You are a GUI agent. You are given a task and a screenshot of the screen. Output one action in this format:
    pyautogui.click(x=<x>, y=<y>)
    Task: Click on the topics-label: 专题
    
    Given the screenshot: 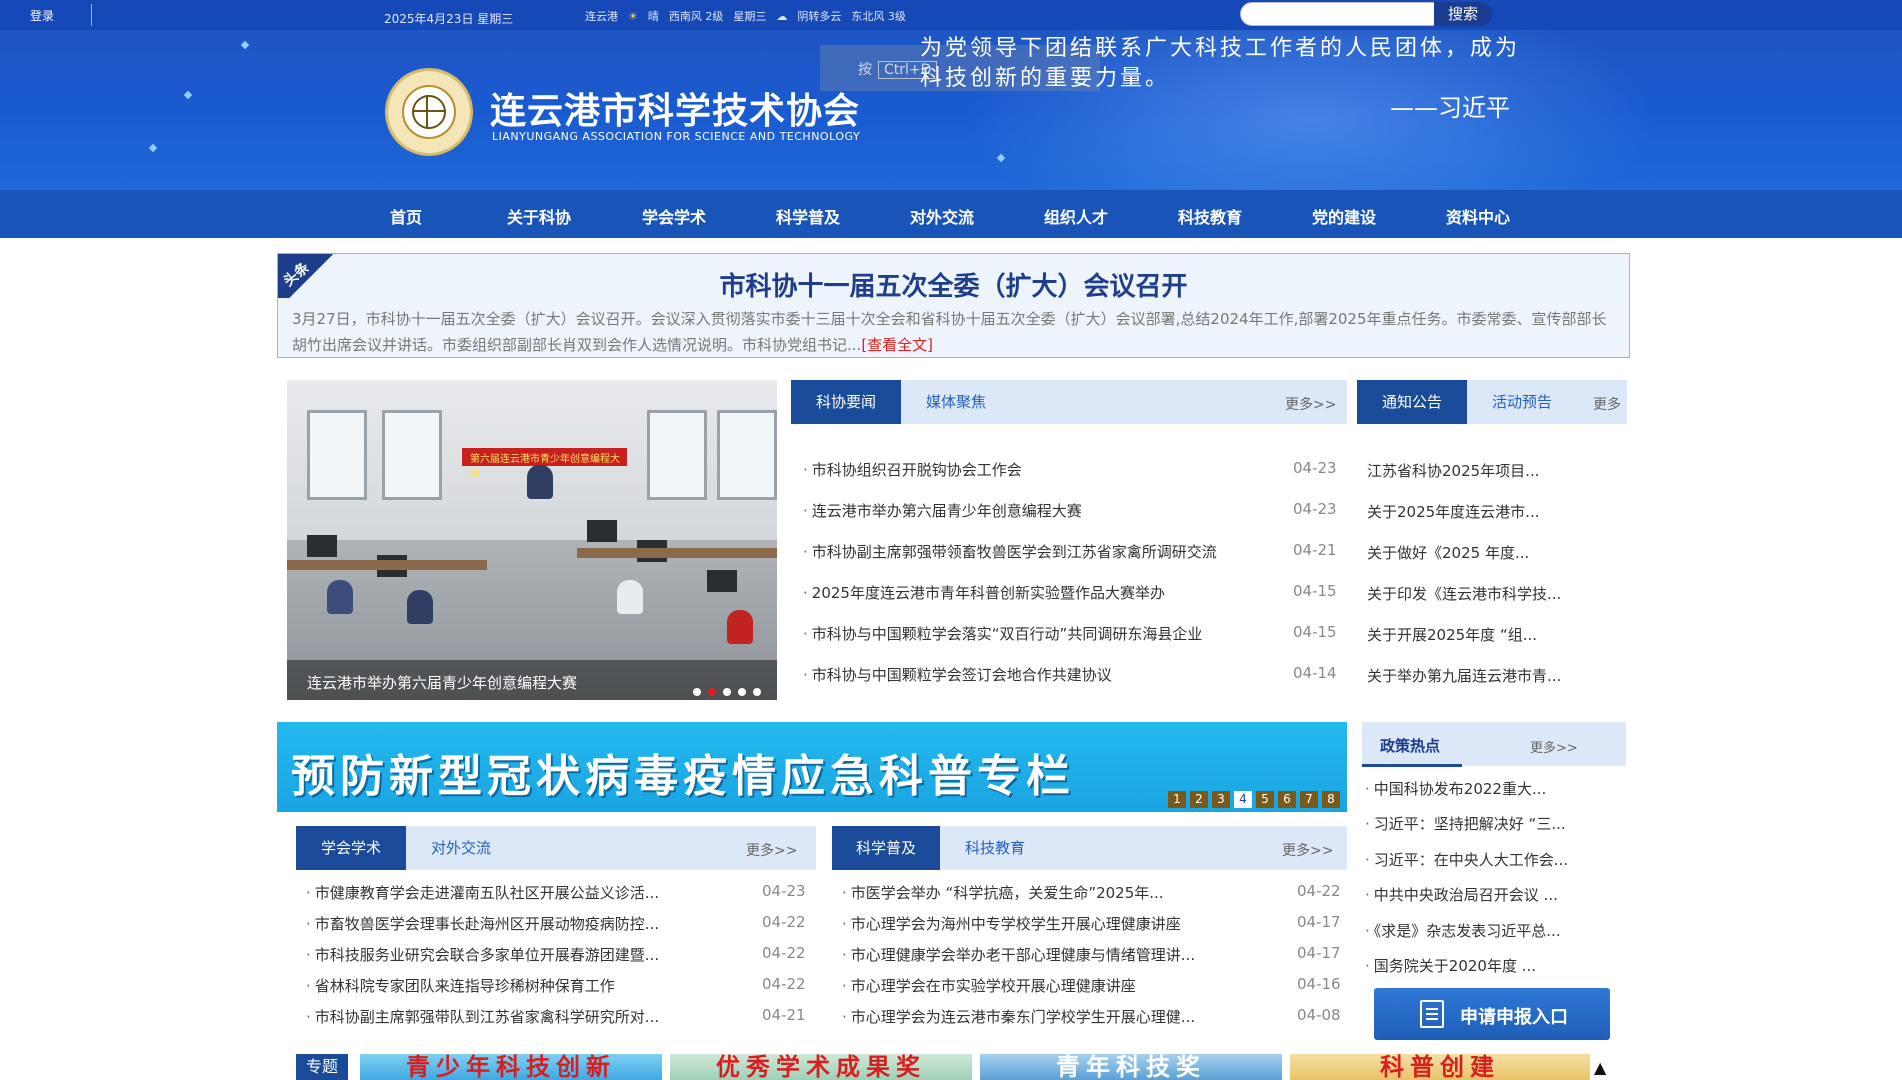 What is the action you would take?
    pyautogui.click(x=322, y=1067)
    